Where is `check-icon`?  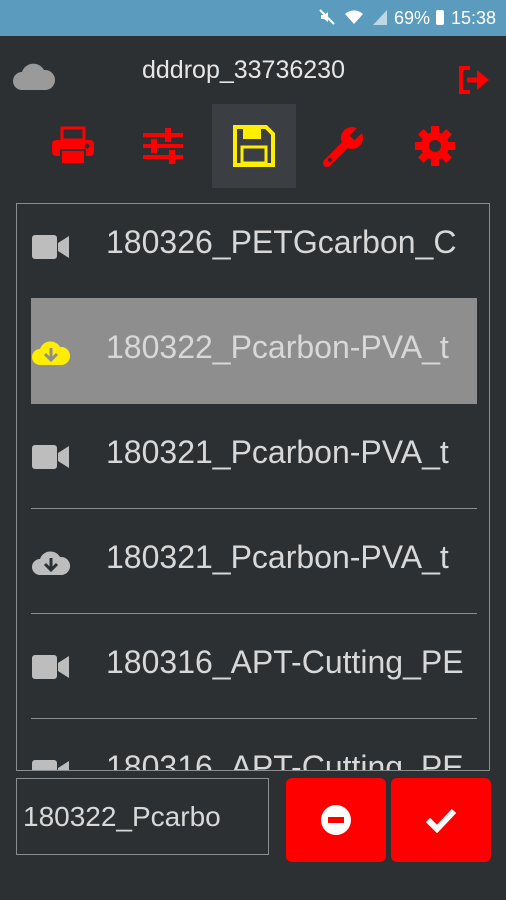
check-icon is located at coordinates (441, 820).